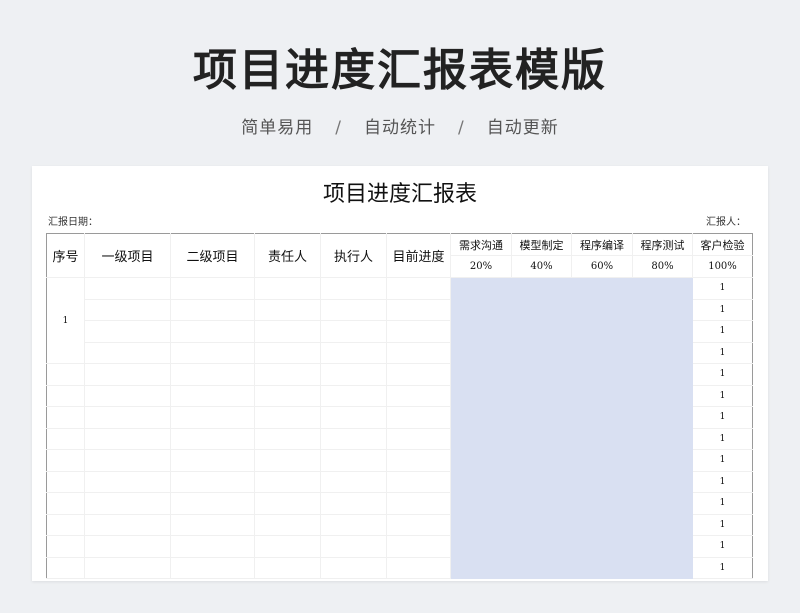  I want to click on cell-index: 1, so click(65, 320).